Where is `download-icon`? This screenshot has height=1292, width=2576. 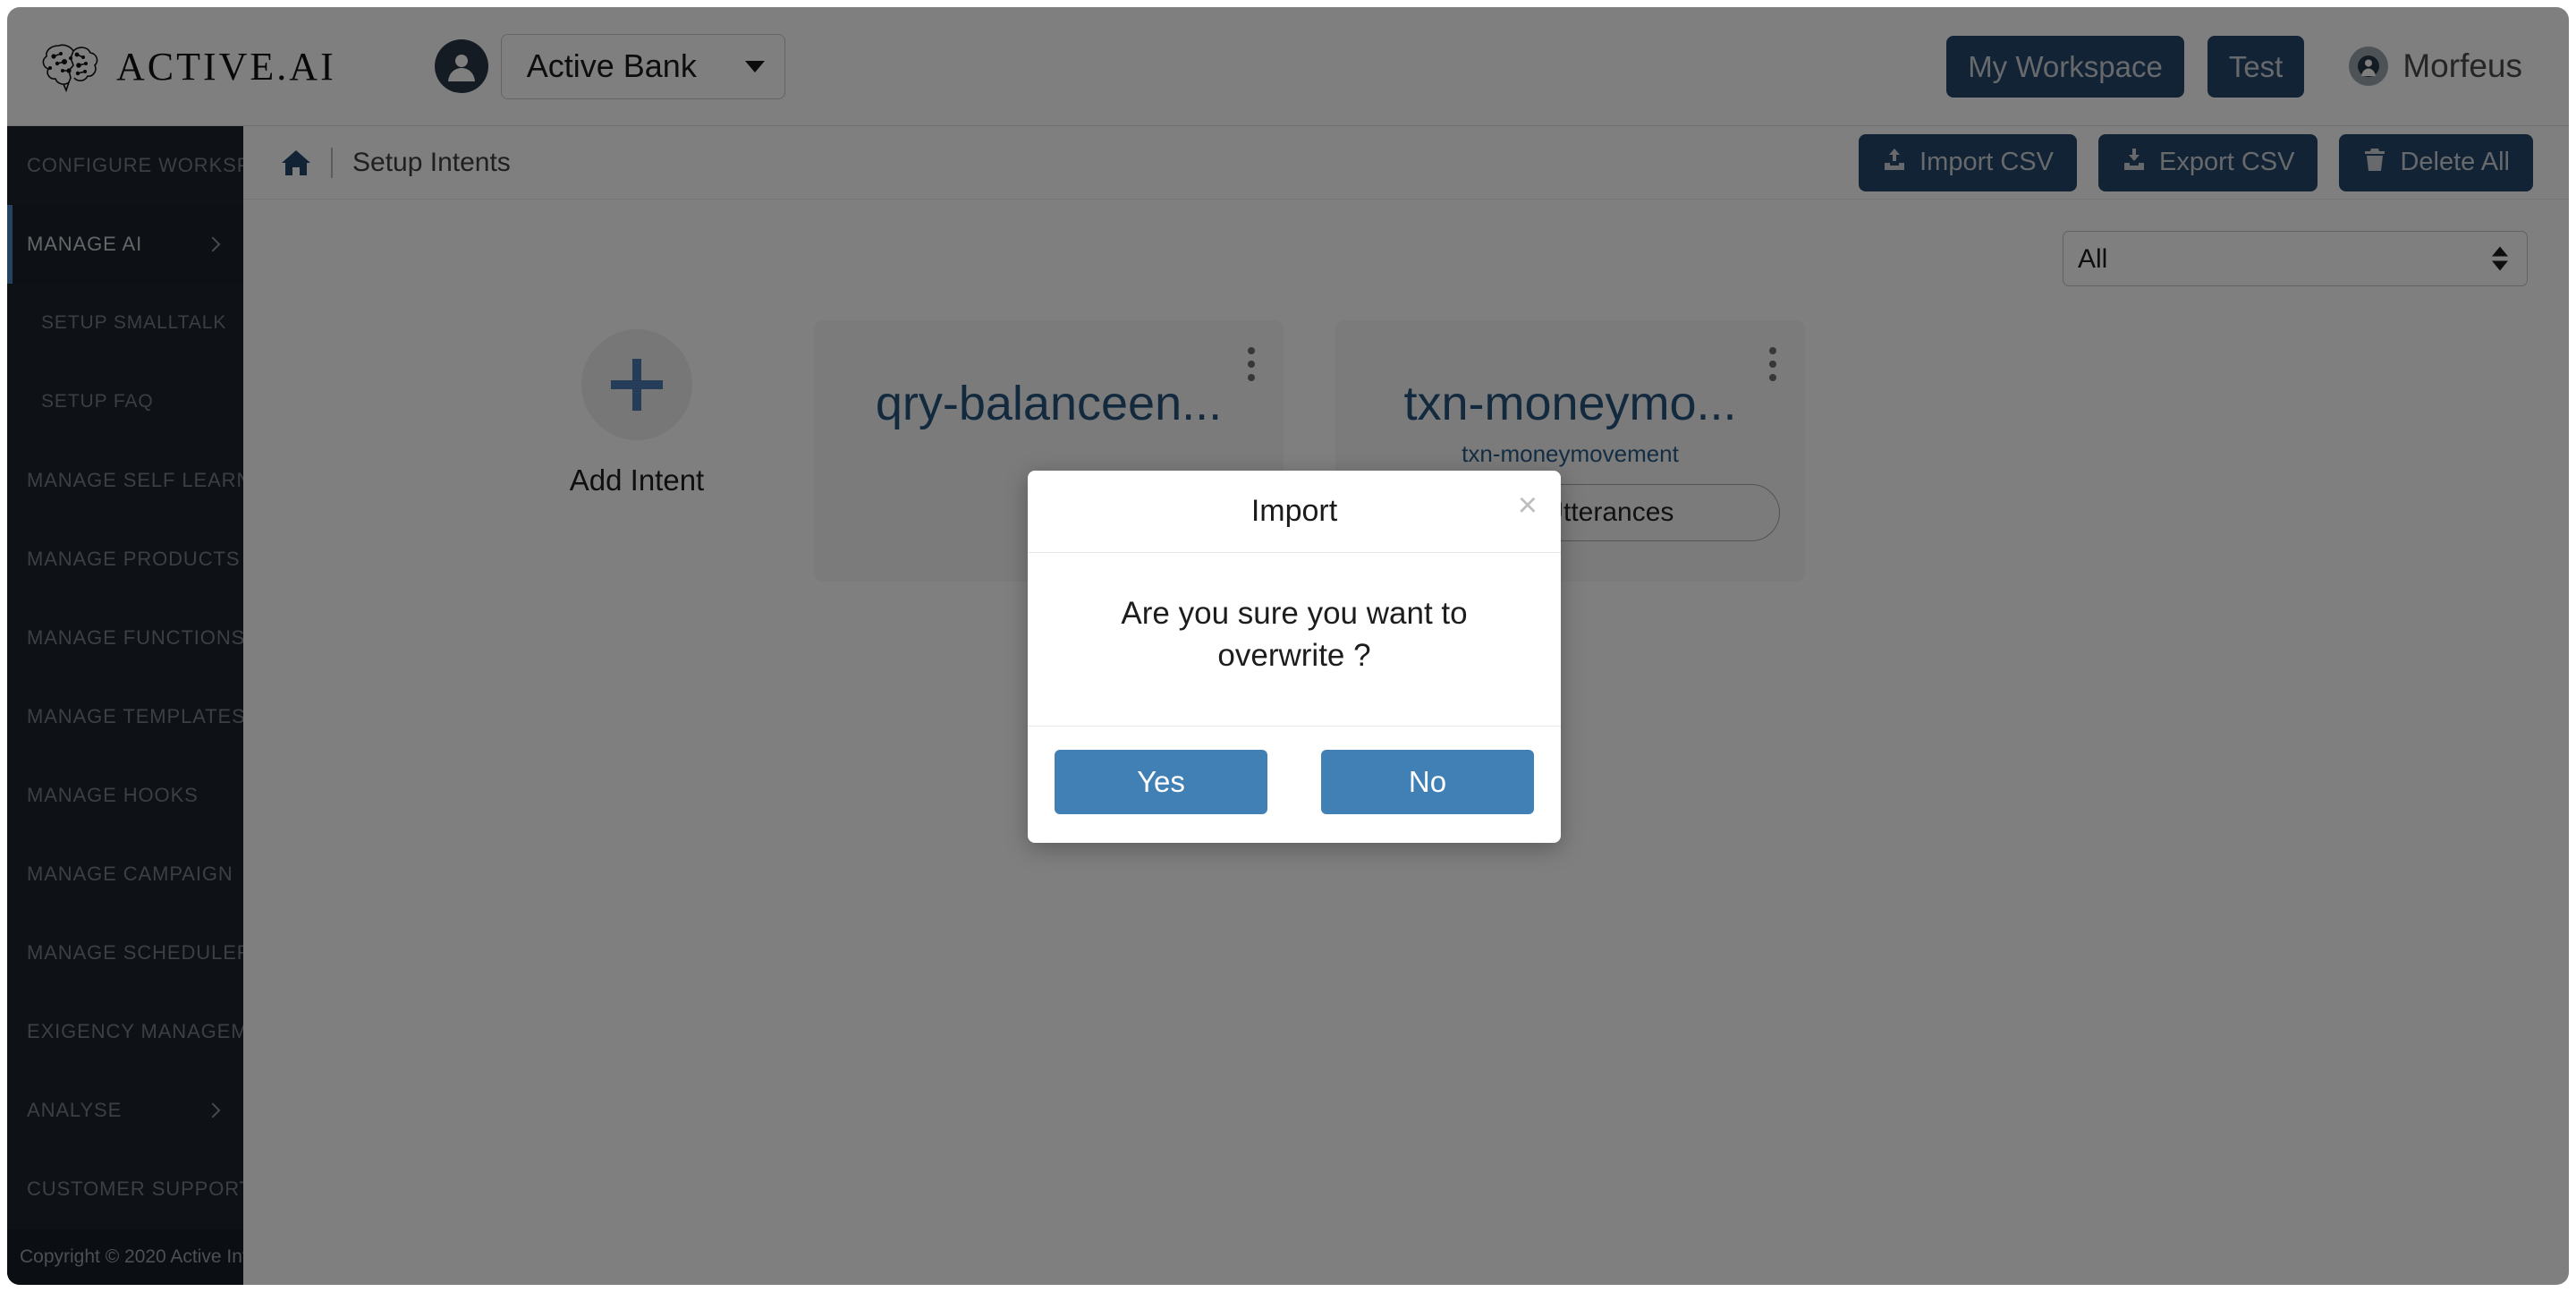 download-icon is located at coordinates (2134, 163).